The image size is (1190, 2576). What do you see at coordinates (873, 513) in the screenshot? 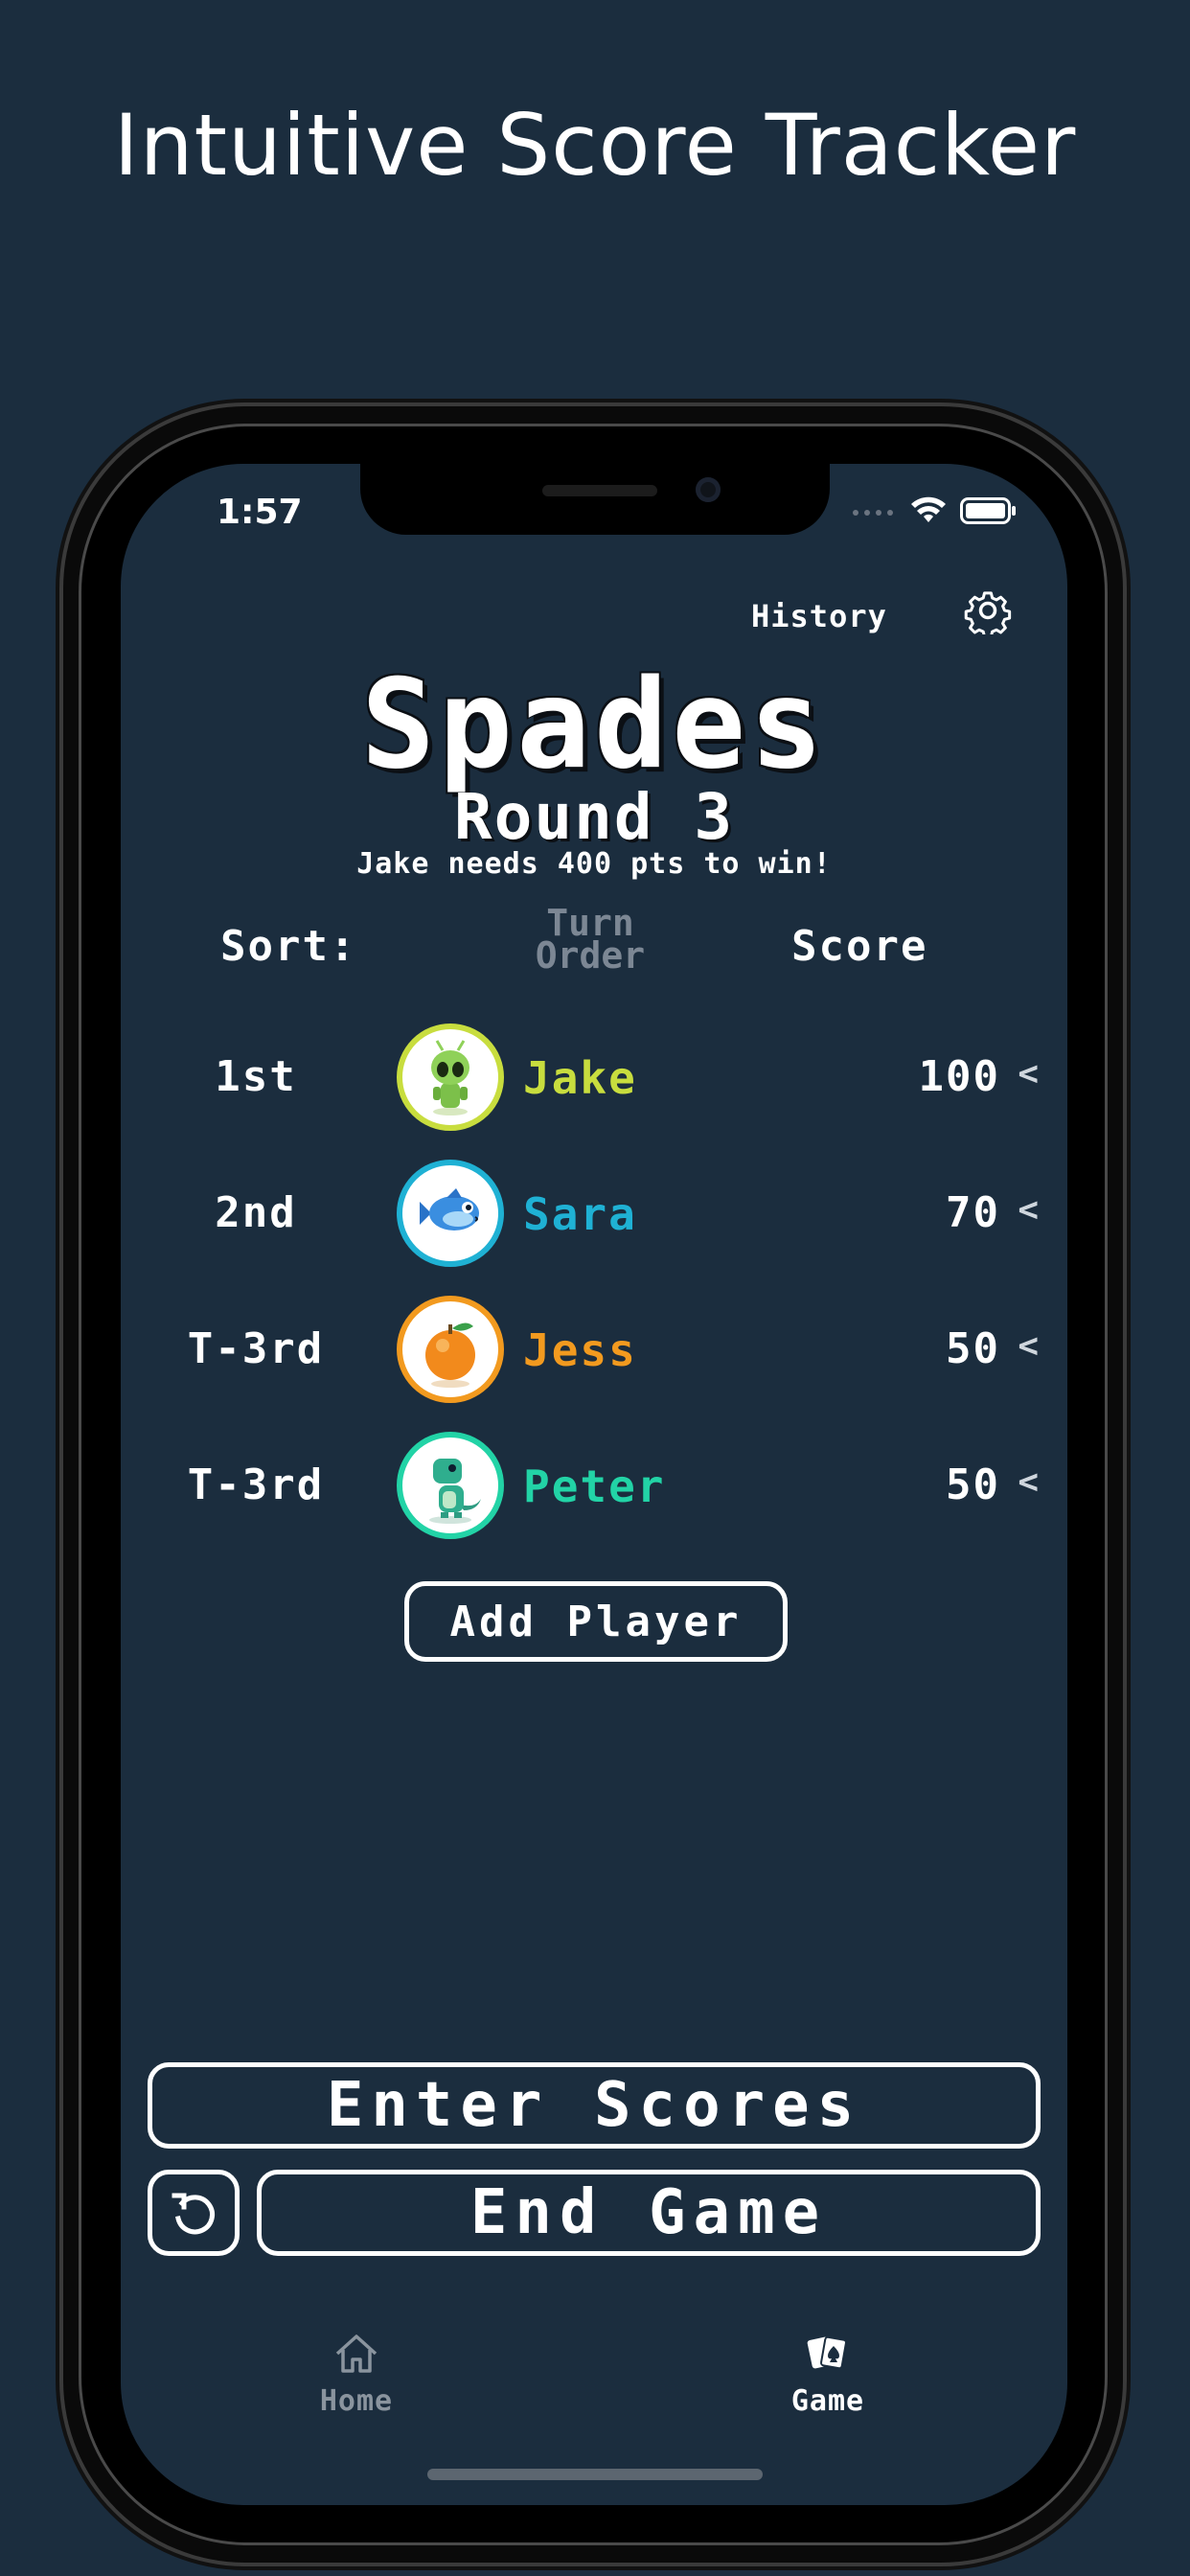
I see `cellular-signal-icon` at bounding box center [873, 513].